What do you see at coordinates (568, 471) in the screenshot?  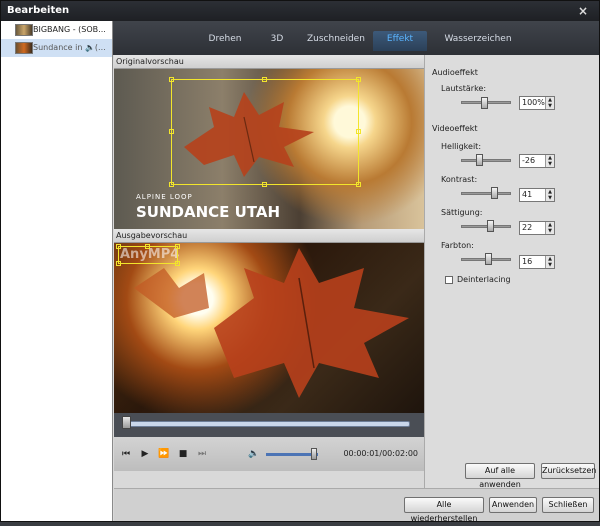 I see `reset-button: Zurücksetzen` at bounding box center [568, 471].